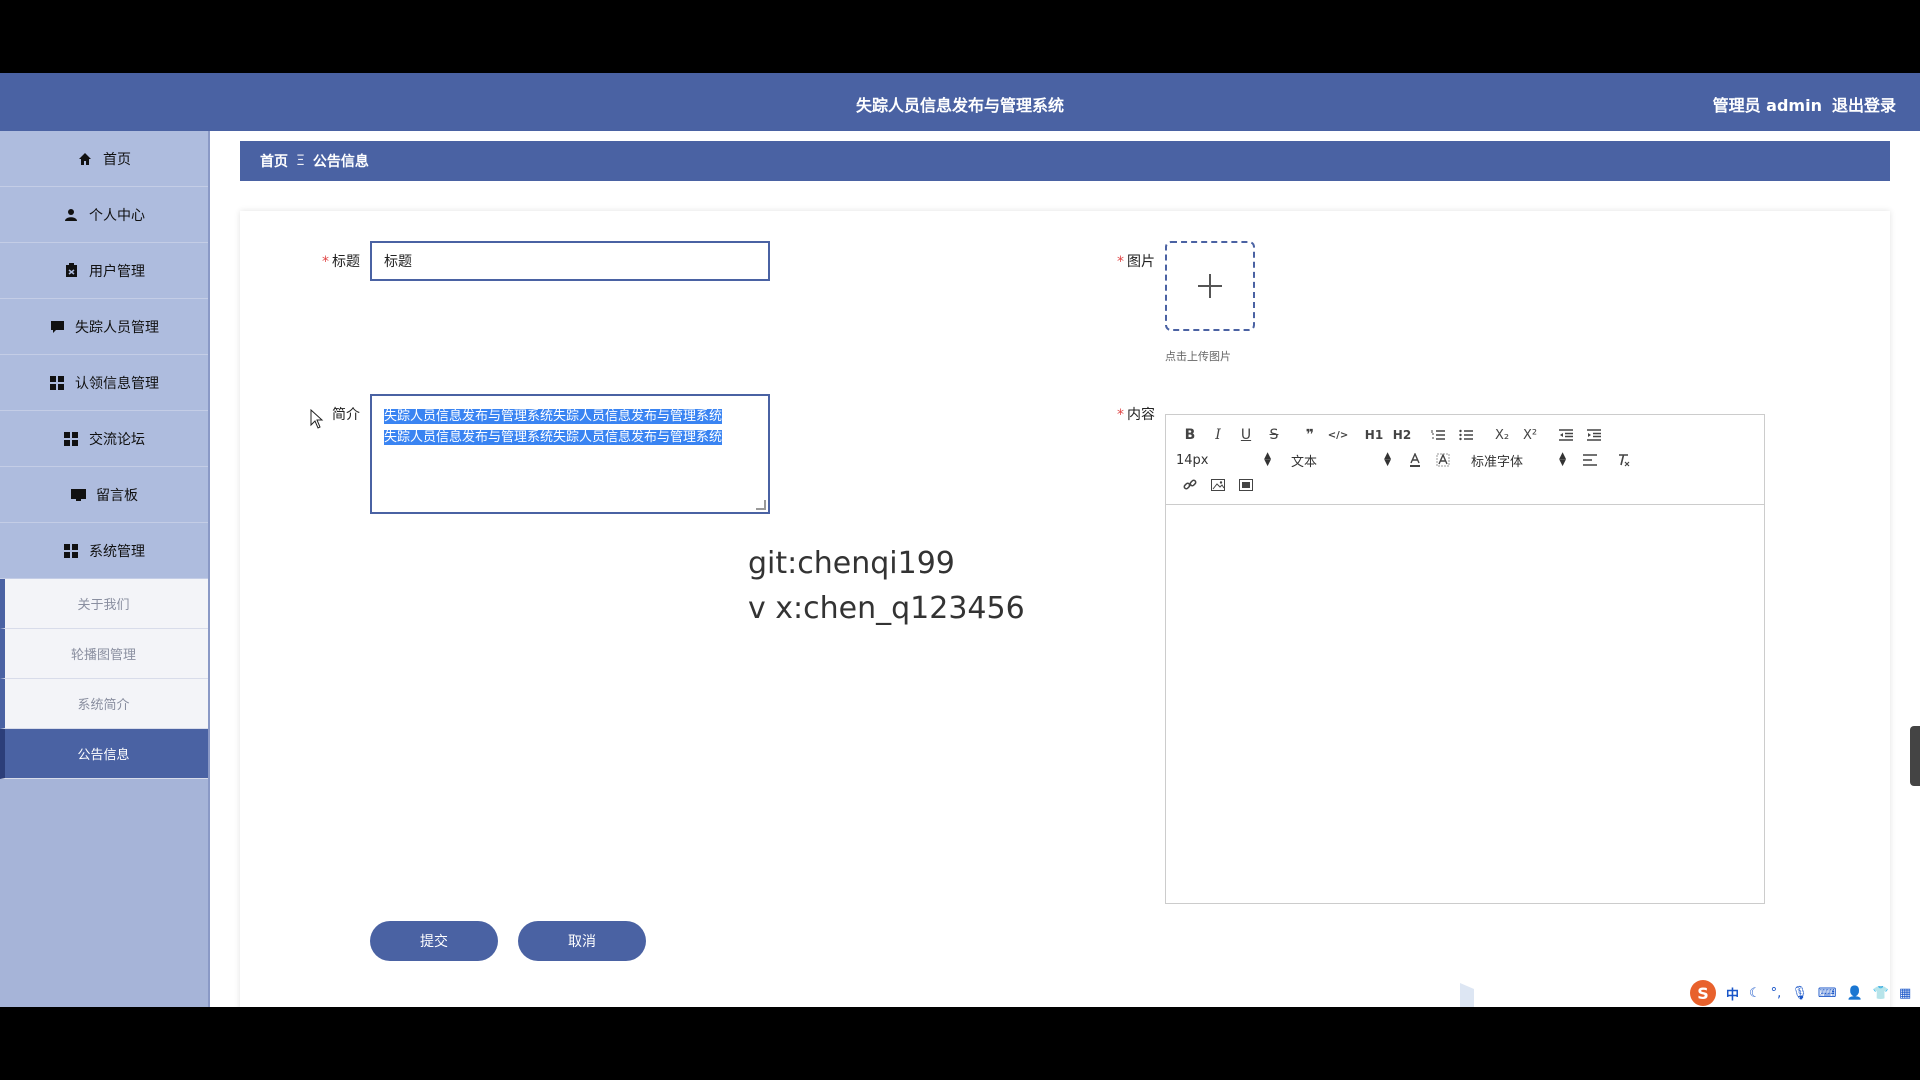 This screenshot has height=1080, width=1920. What do you see at coordinates (104, 754) in the screenshot?
I see `sidebar-subitem-announcements: 公告信息` at bounding box center [104, 754].